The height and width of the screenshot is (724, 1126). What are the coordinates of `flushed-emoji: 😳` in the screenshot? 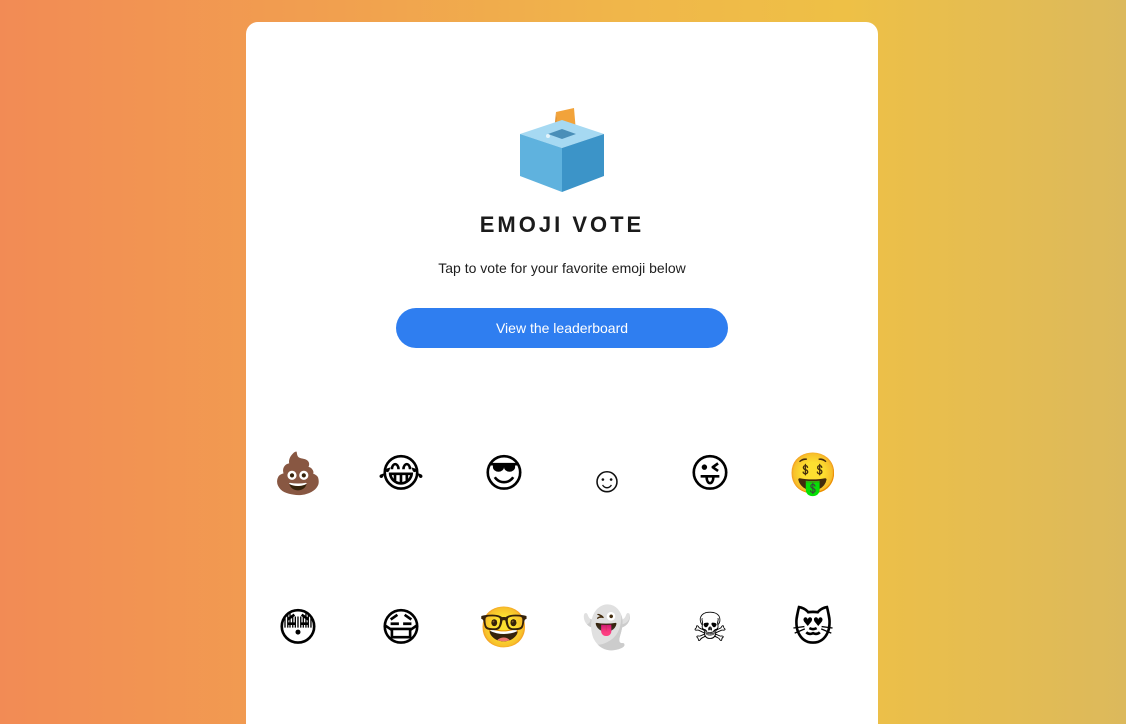 It's located at (298, 628).